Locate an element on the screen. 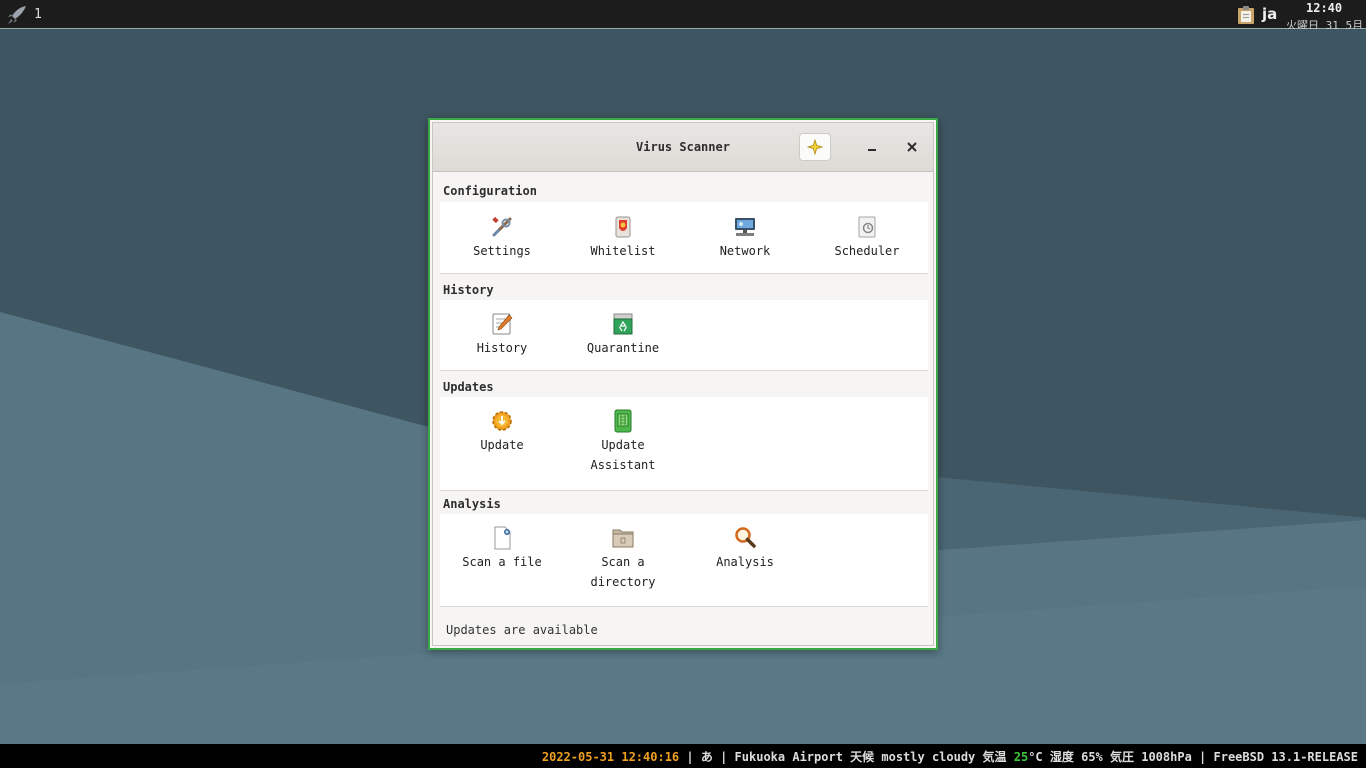  update-assistant-label-line1: Update is located at coordinates (623, 445).